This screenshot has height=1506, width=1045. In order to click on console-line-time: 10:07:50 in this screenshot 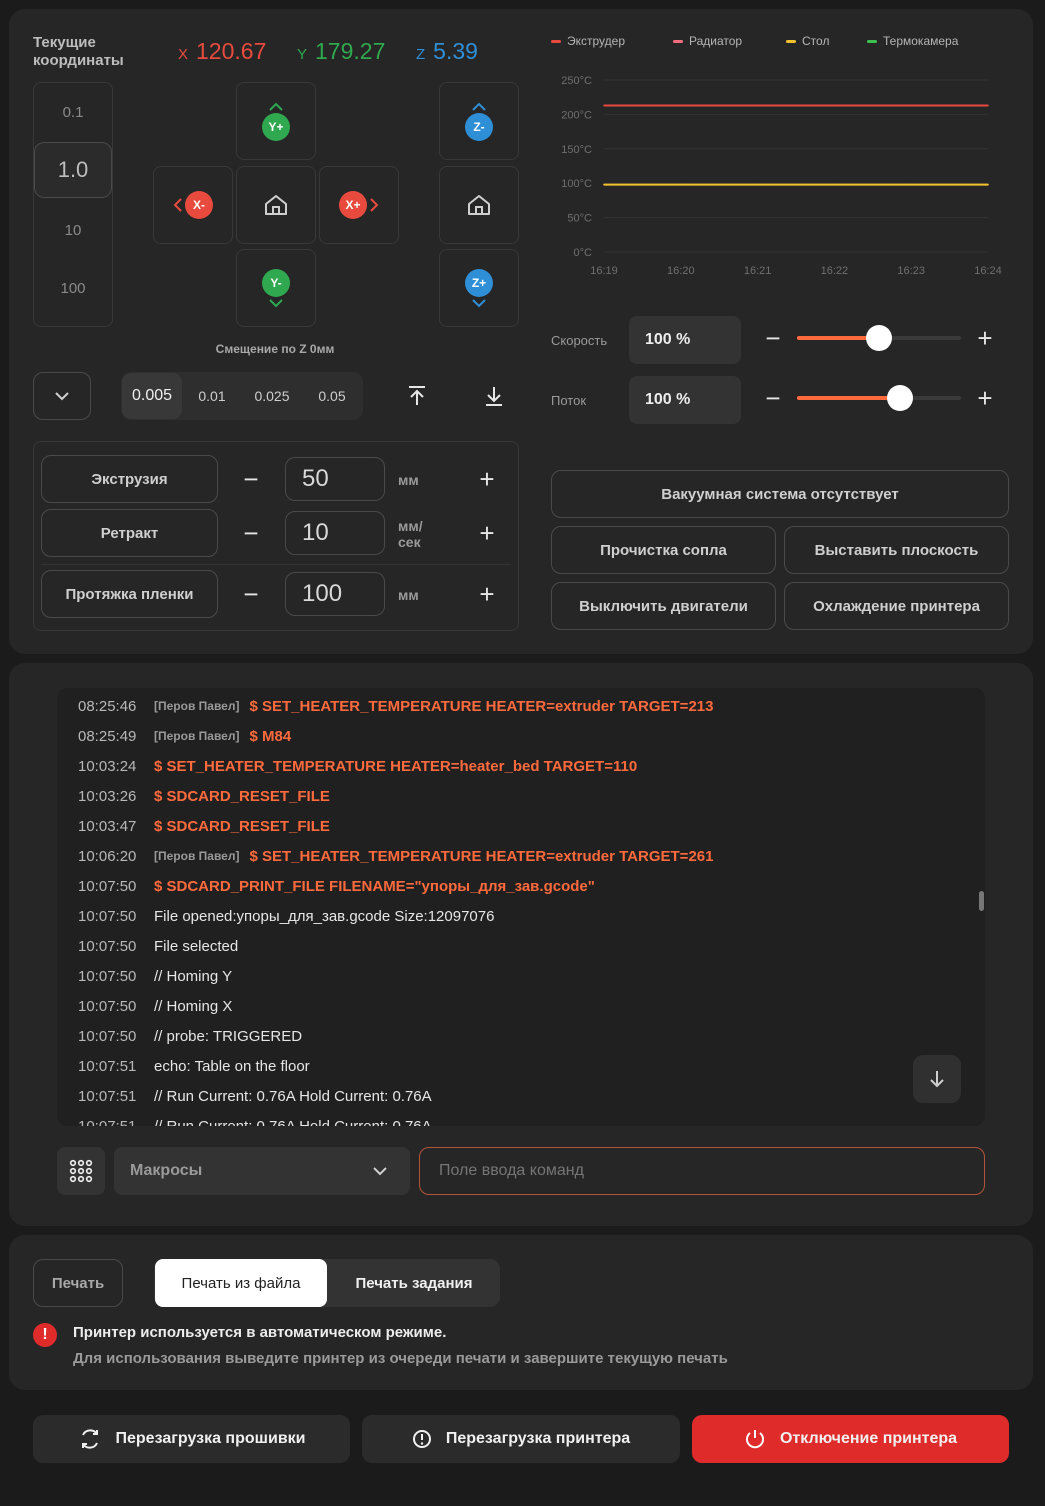, I will do `click(107, 916)`.